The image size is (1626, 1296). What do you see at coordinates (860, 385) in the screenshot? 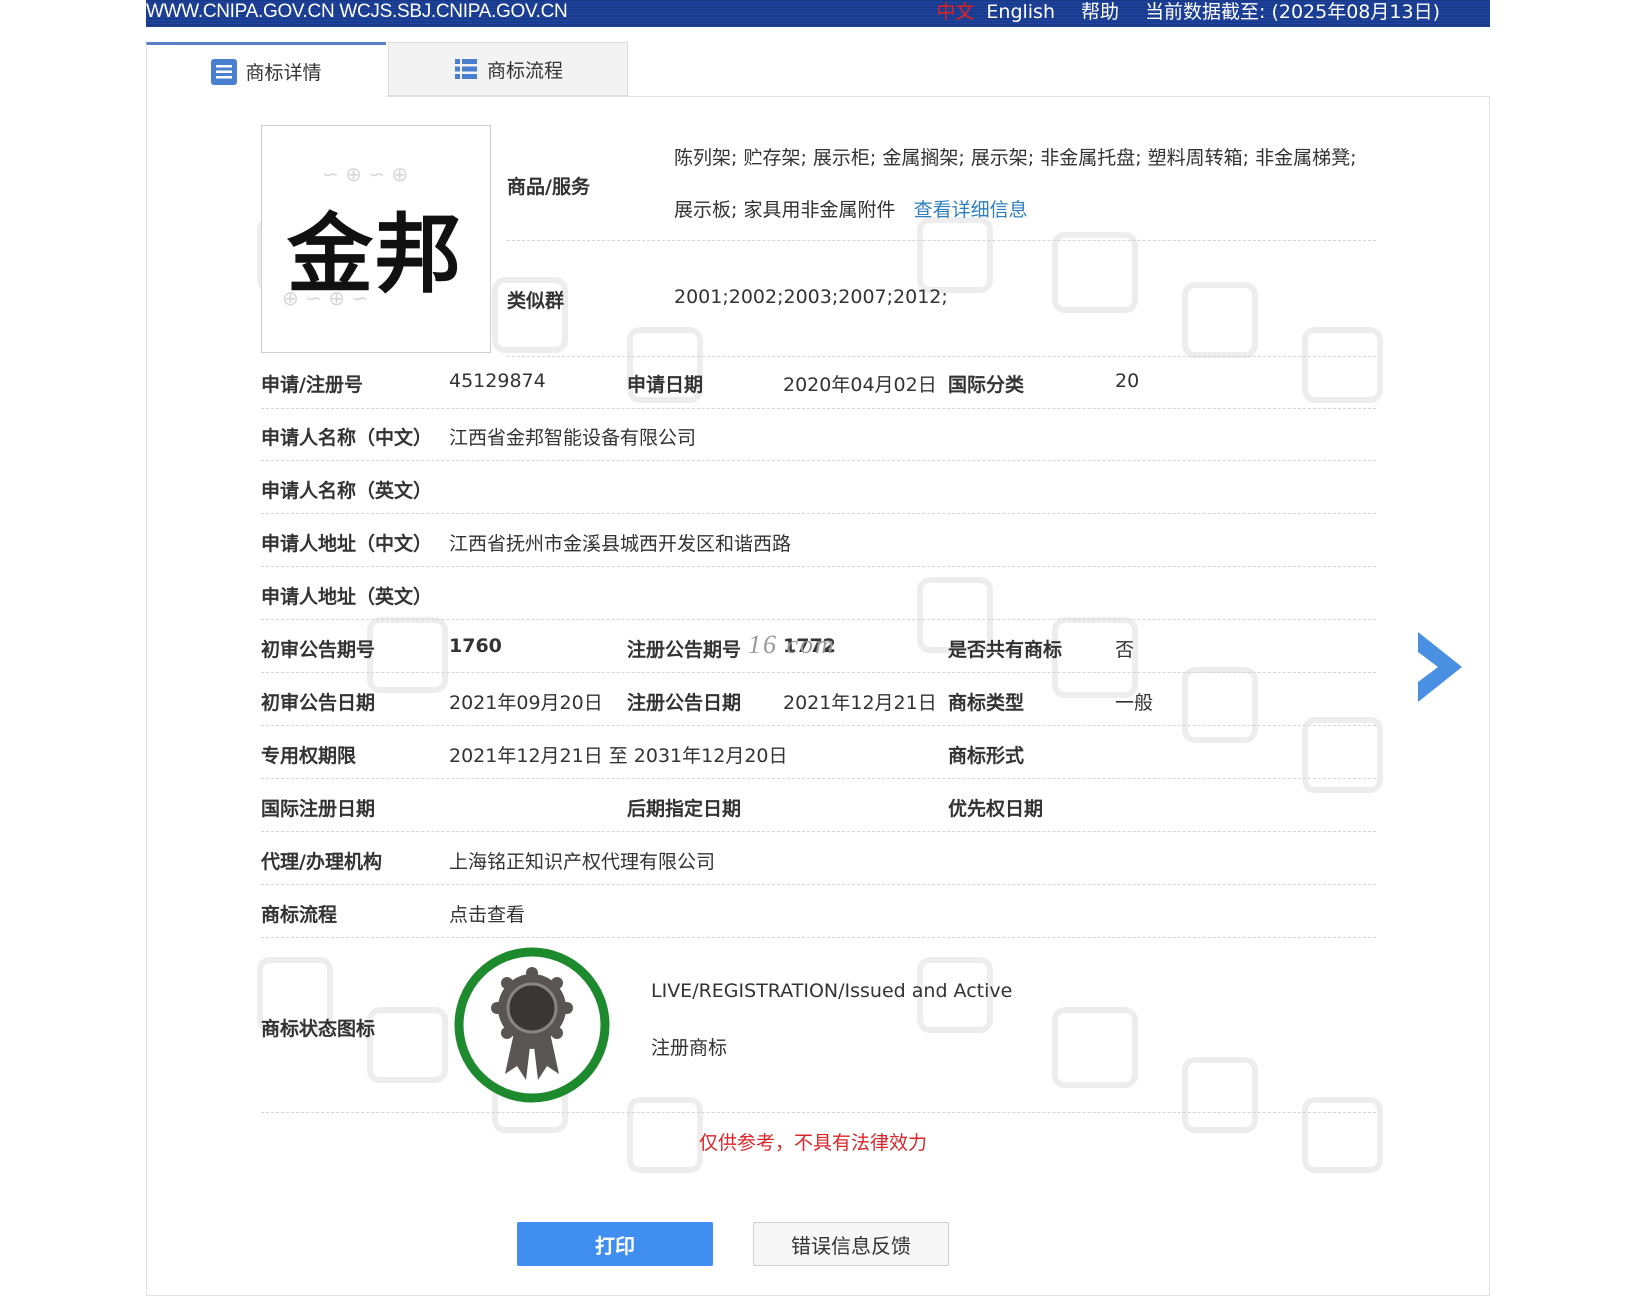
I see `app-date-value: 2020年04月02日` at bounding box center [860, 385].